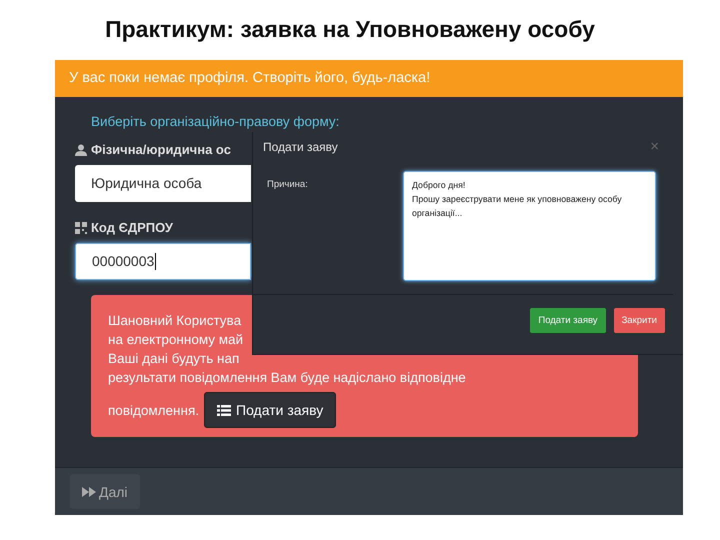  Describe the element at coordinates (288, 185) in the screenshot. I see `field-label: Причина:` at that location.